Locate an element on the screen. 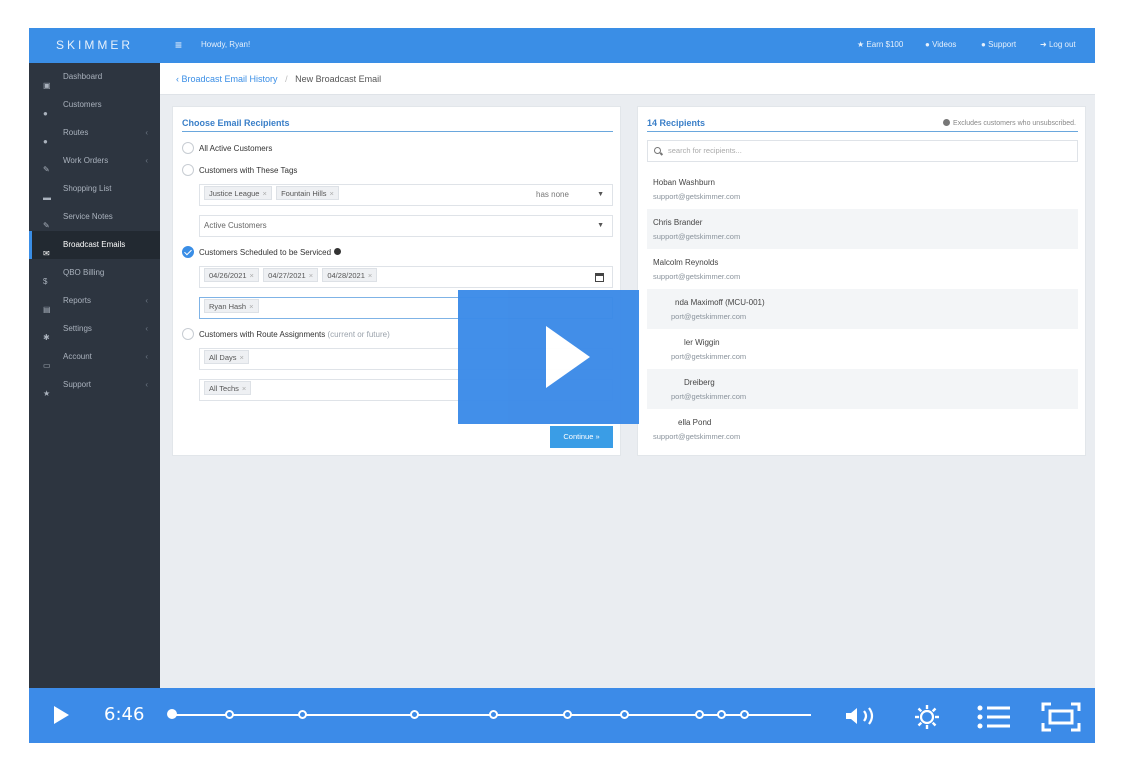 The width and height of the screenshot is (1124, 764). wrench-icon: ✎ is located at coordinates (46, 169).